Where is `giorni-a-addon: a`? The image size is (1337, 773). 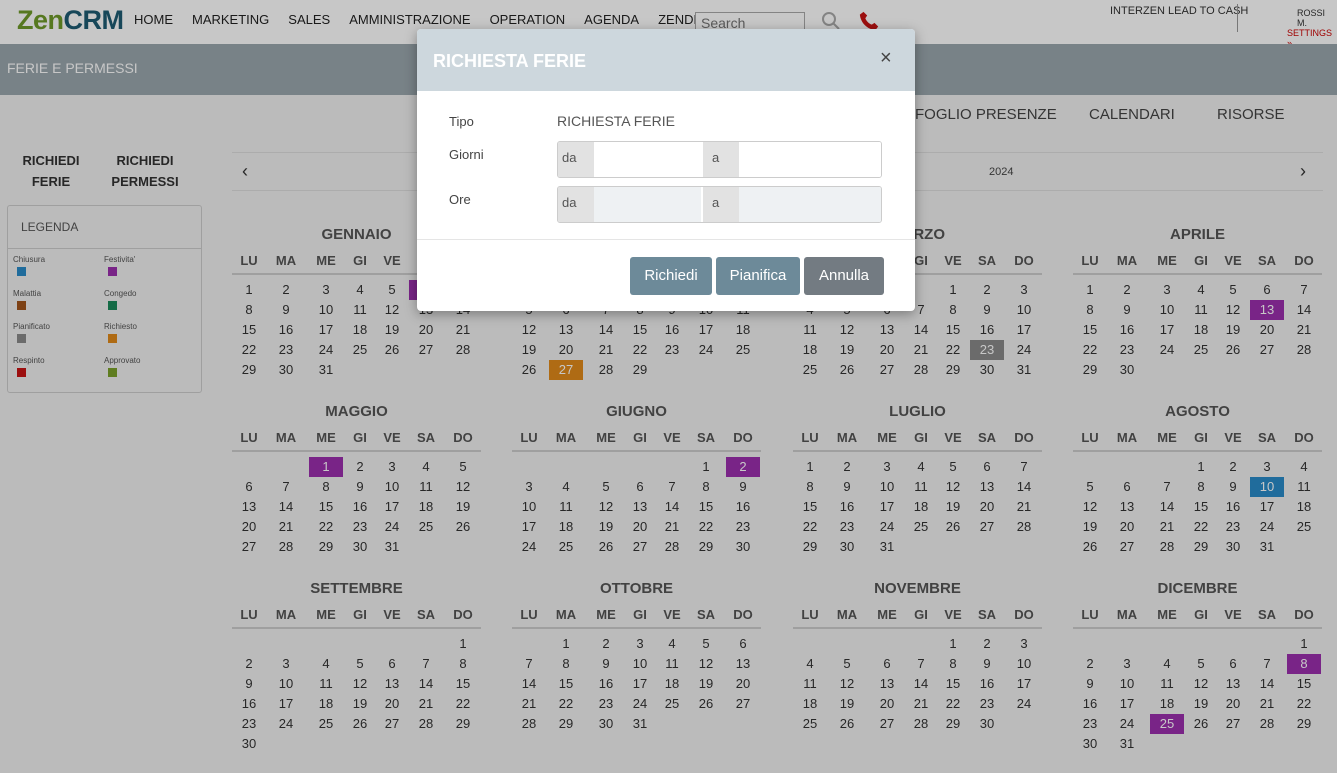
giorni-a-addon: a is located at coordinates (721, 159).